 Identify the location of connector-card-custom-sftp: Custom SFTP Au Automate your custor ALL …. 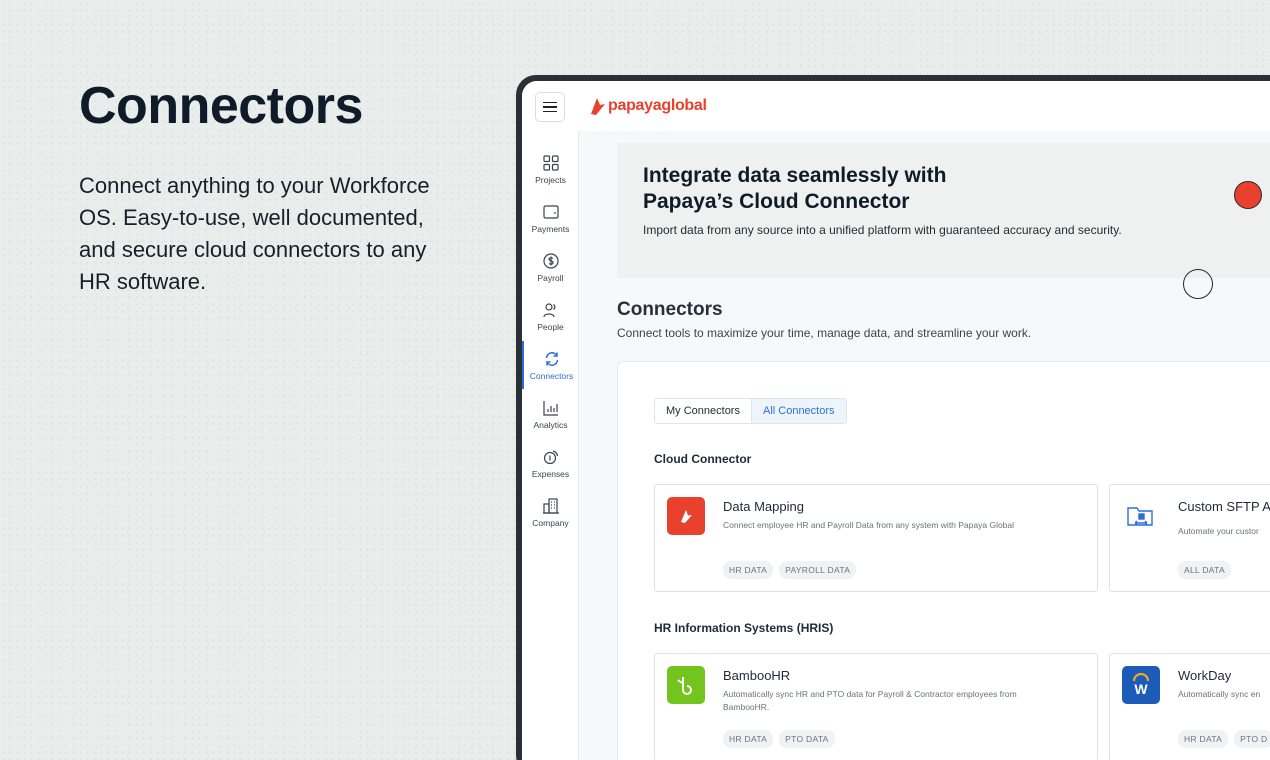
(1189, 538).